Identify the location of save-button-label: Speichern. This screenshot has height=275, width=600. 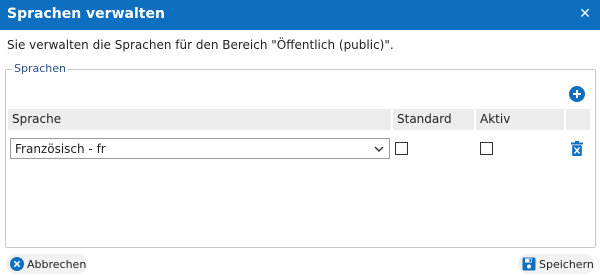
(566, 264).